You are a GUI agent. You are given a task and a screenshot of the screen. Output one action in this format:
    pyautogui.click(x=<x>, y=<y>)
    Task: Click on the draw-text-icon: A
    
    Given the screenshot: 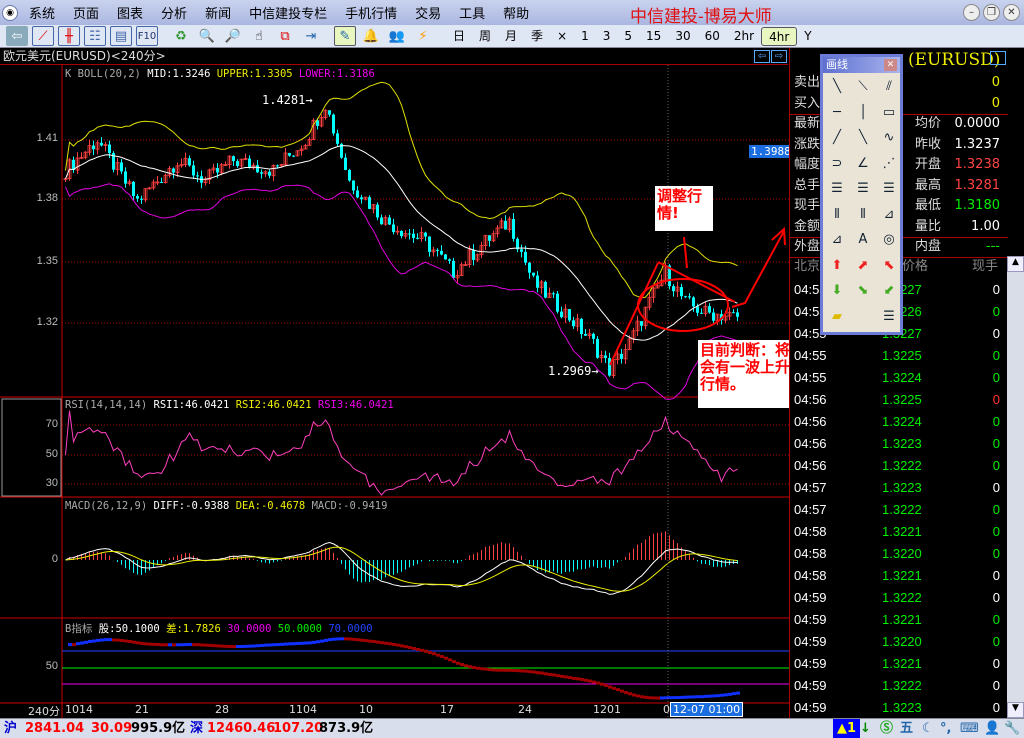 What is the action you would take?
    pyautogui.click(x=863, y=240)
    